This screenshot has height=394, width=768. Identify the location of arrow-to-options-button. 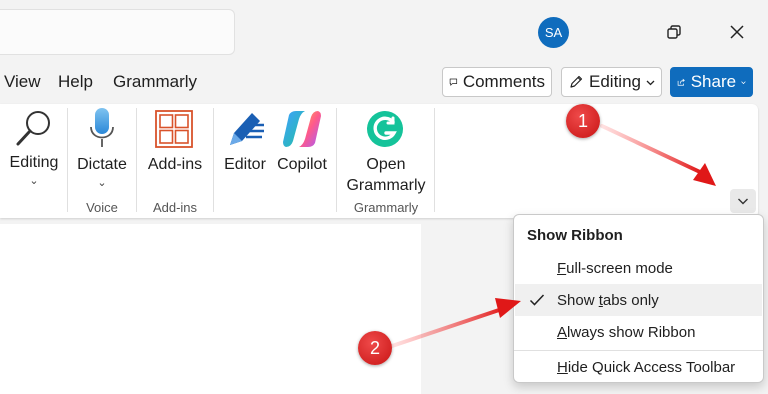
(658, 155).